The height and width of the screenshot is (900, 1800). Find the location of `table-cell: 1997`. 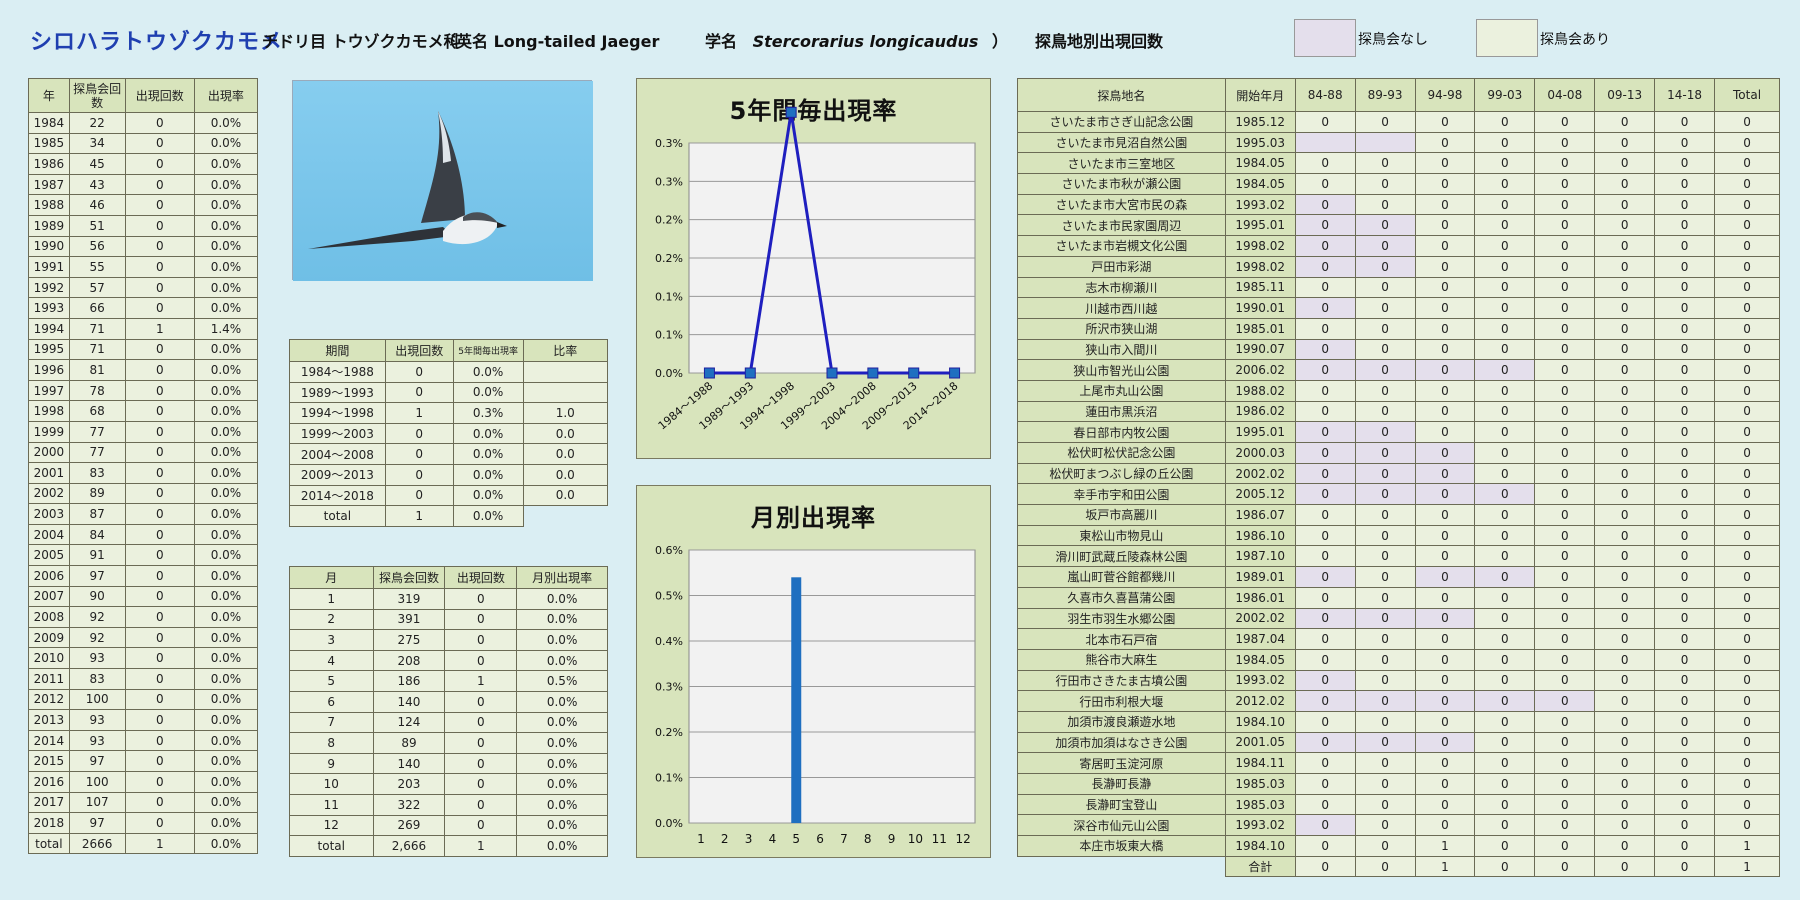

table-cell: 1997 is located at coordinates (49, 390).